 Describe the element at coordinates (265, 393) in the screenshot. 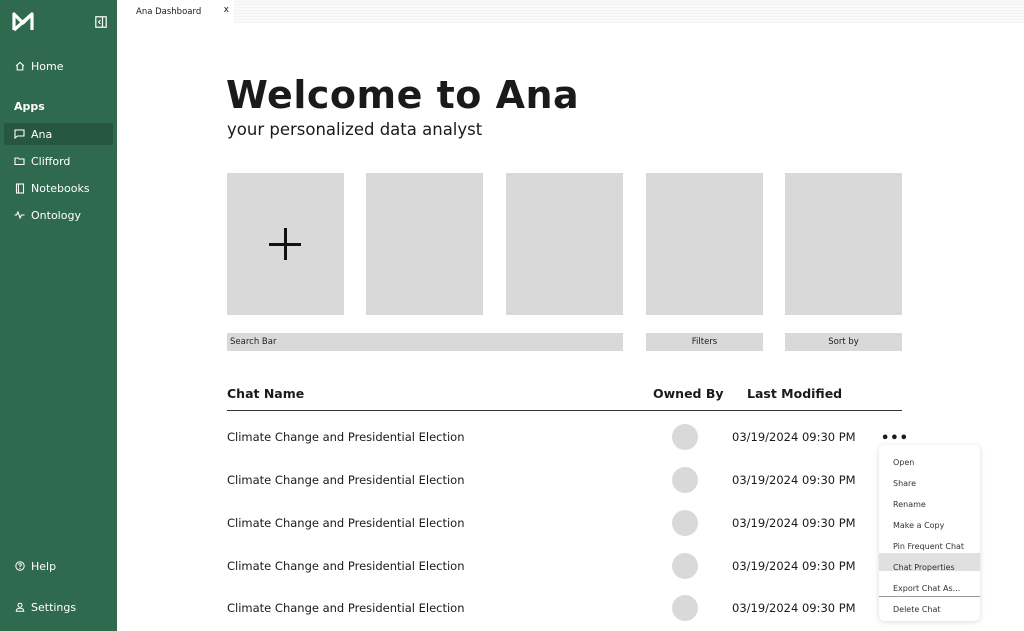

I see `column-header-chat-name: Chat Name` at that location.